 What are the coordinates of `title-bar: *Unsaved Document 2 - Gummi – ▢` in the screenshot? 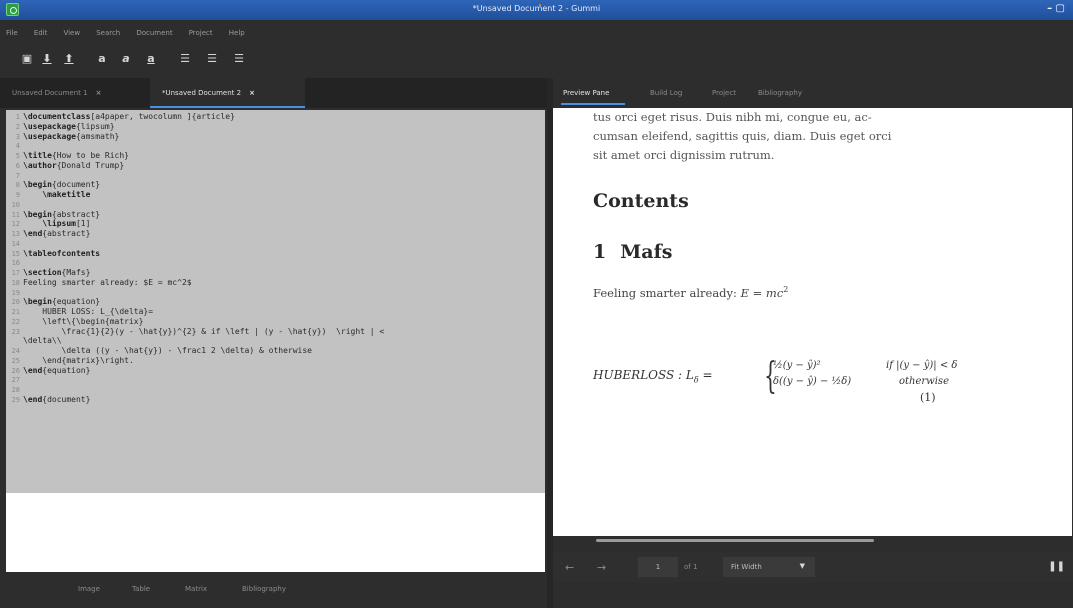 It's located at (536, 10).